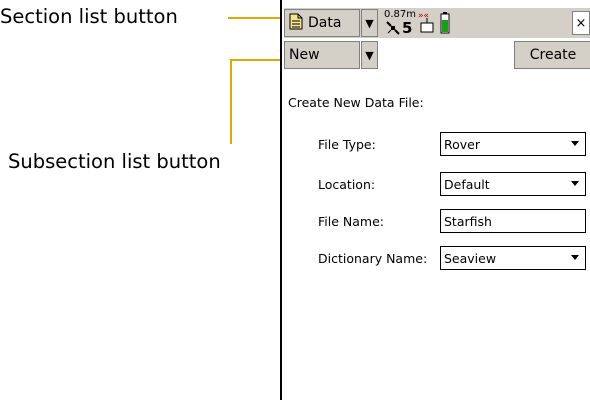 The width and height of the screenshot is (590, 400). What do you see at coordinates (347, 184) in the screenshot?
I see `location-label: Location:` at bounding box center [347, 184].